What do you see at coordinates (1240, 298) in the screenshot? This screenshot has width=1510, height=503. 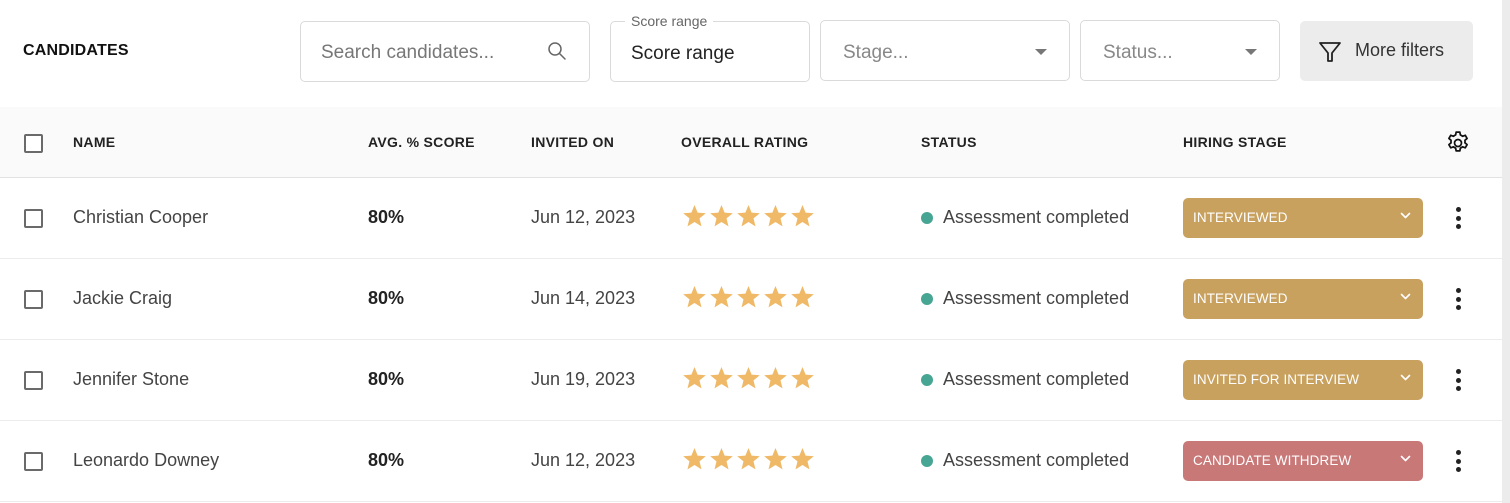 I see `hiring-stage-label: INTERVIEWED` at bounding box center [1240, 298].